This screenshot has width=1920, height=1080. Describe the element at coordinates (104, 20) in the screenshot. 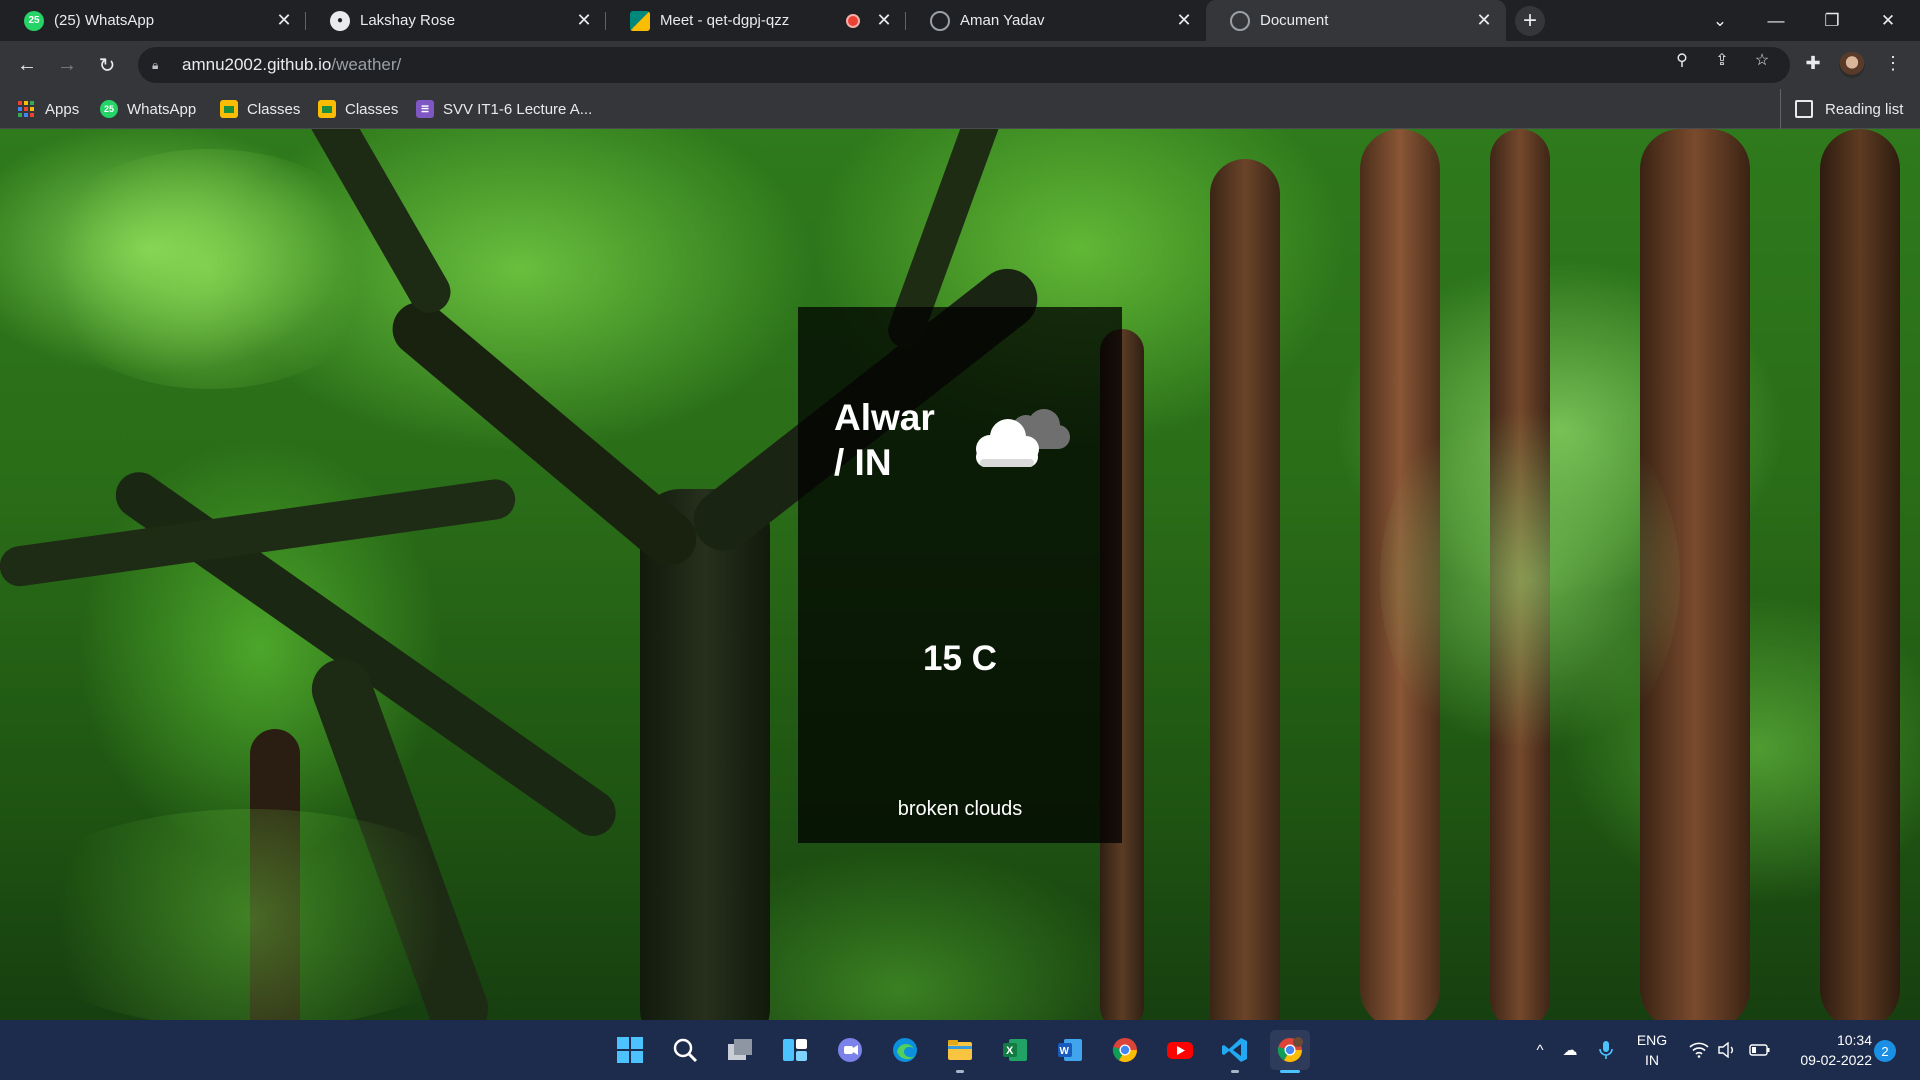

I see `tab-title: (25) WhatsApp` at that location.